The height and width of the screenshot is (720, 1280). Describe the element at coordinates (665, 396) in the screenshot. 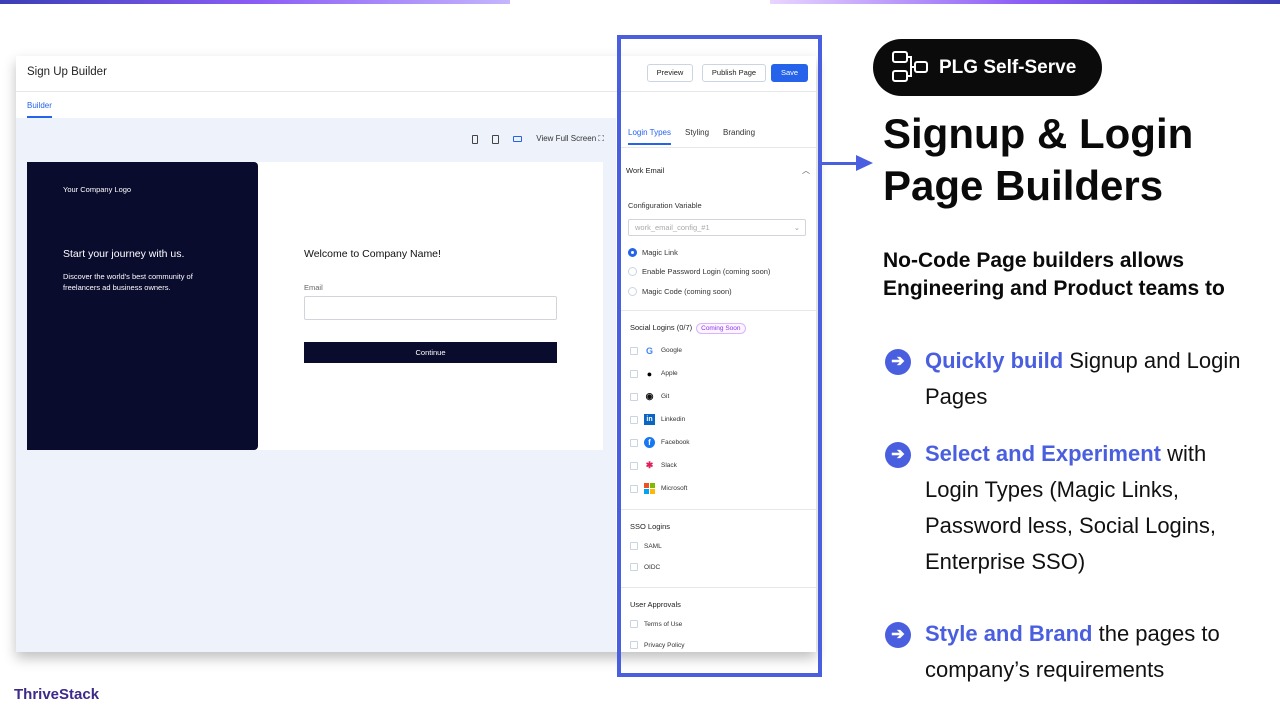

I see `social-label: Git` at that location.